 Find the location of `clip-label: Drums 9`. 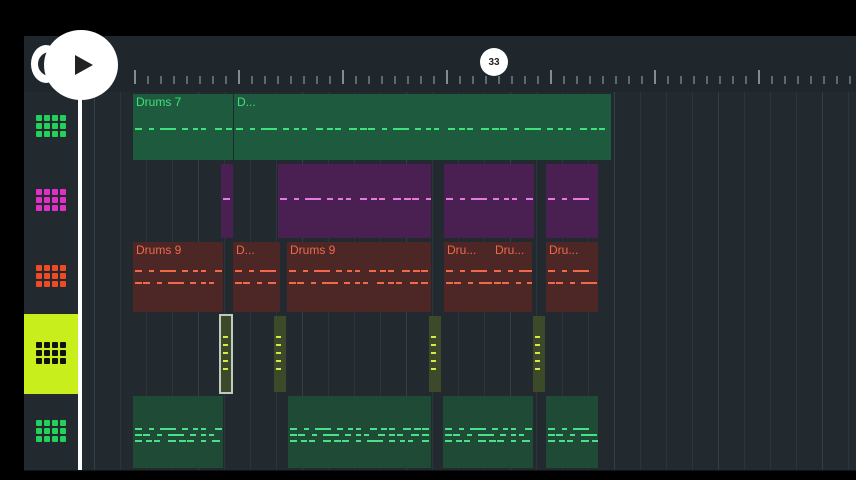

clip-label: Drums 9 is located at coordinates (159, 250).